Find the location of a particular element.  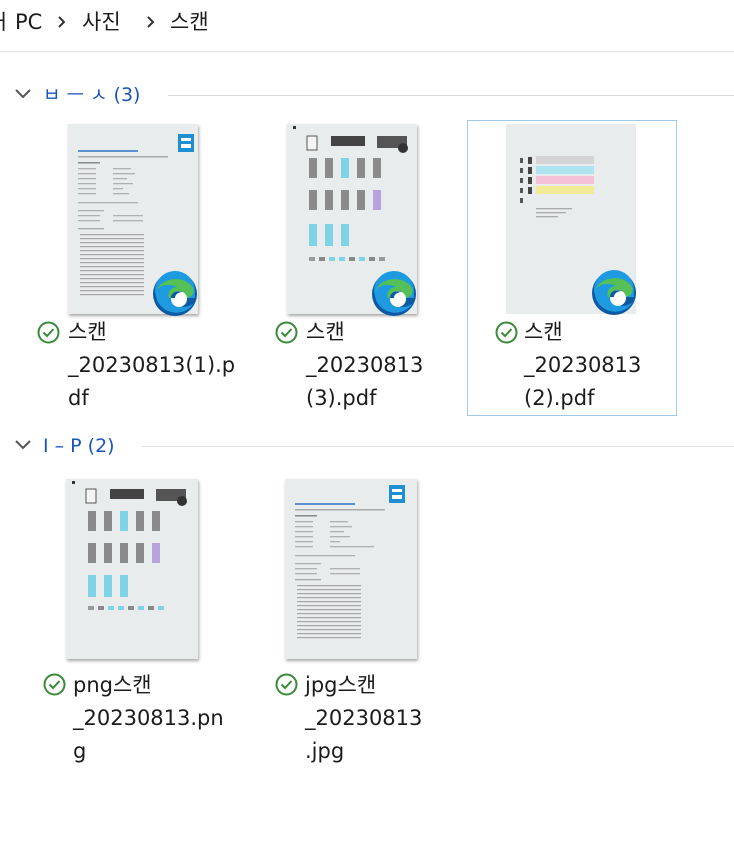

breadcrumb-photos: 사진 is located at coordinates (101, 22).